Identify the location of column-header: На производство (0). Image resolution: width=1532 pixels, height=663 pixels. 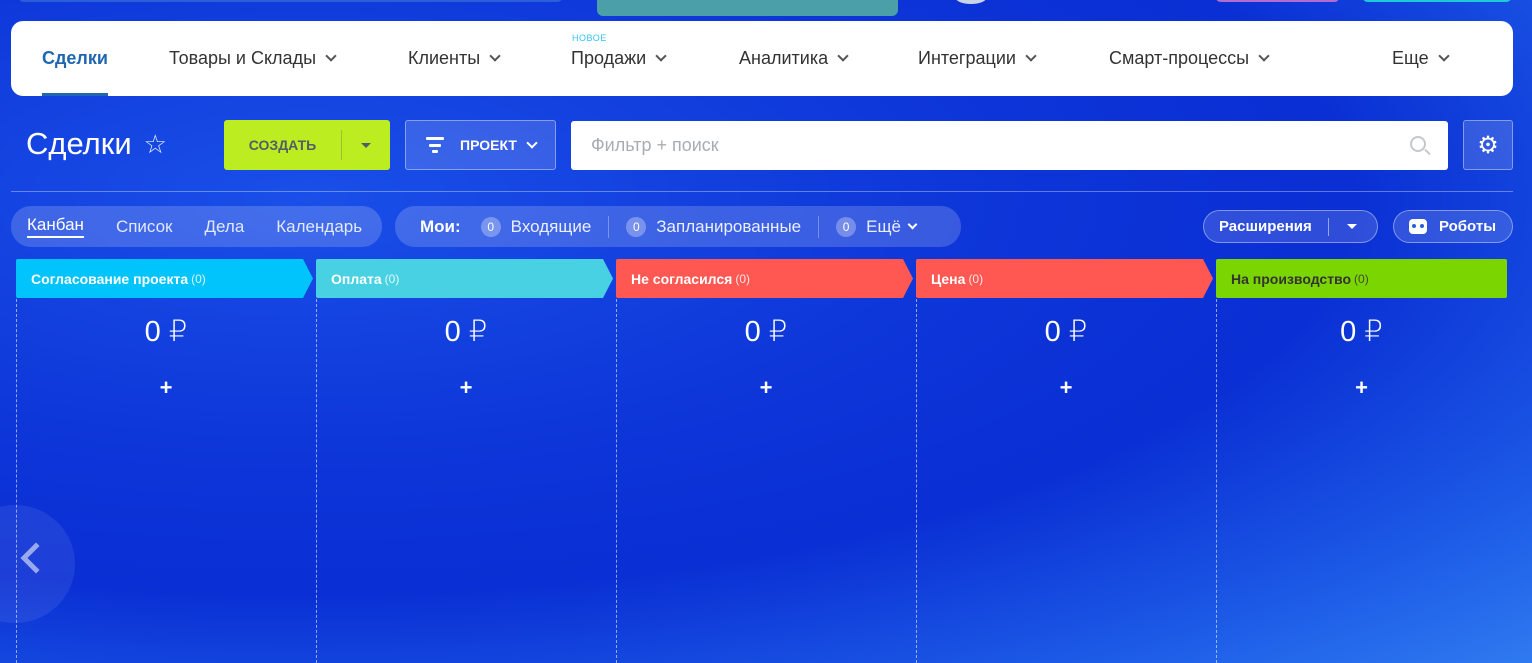
(1361, 278).